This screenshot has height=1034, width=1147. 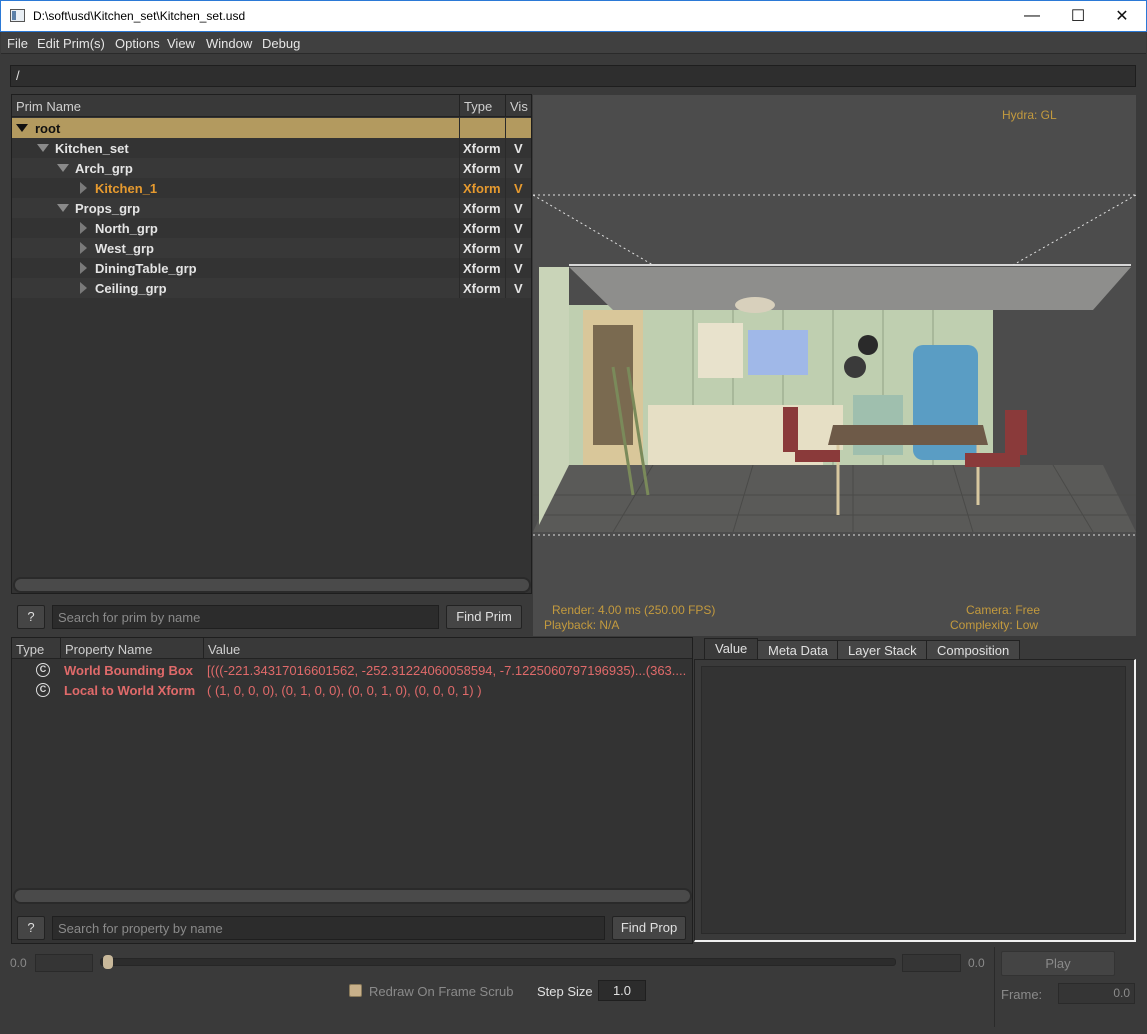 I want to click on range-end-field, so click(x=931, y=963).